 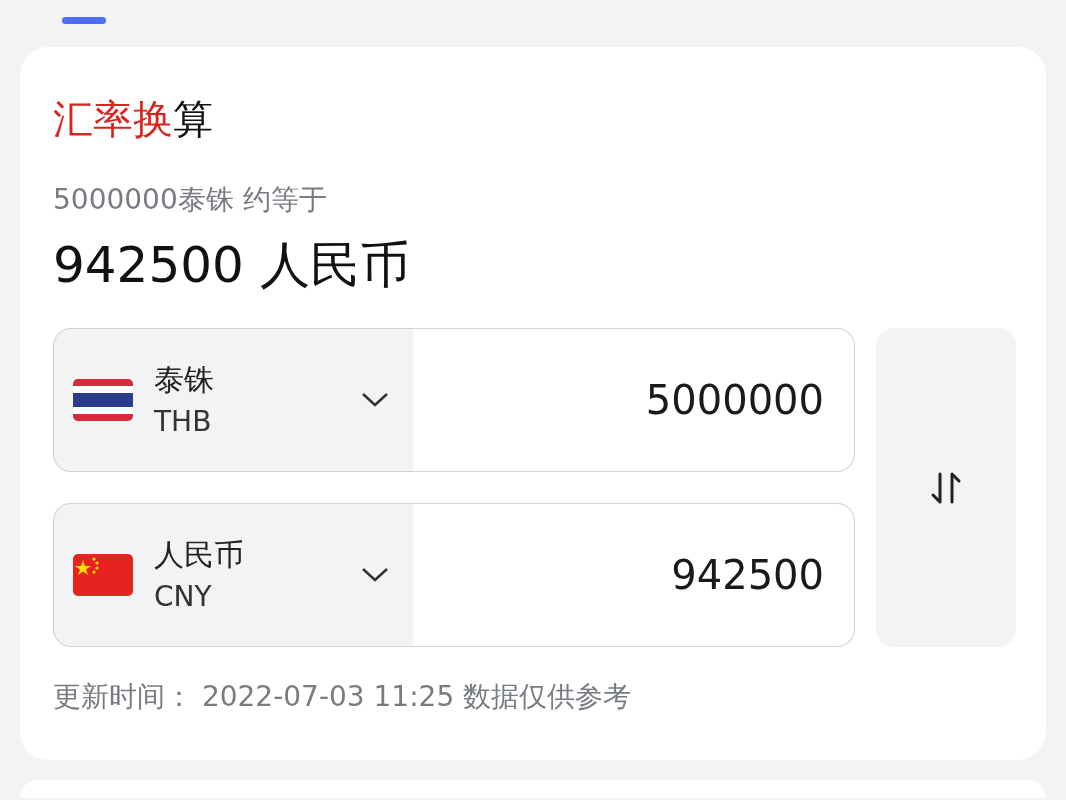 I want to click on conversion-result: 942500 人民币, so click(x=232, y=265).